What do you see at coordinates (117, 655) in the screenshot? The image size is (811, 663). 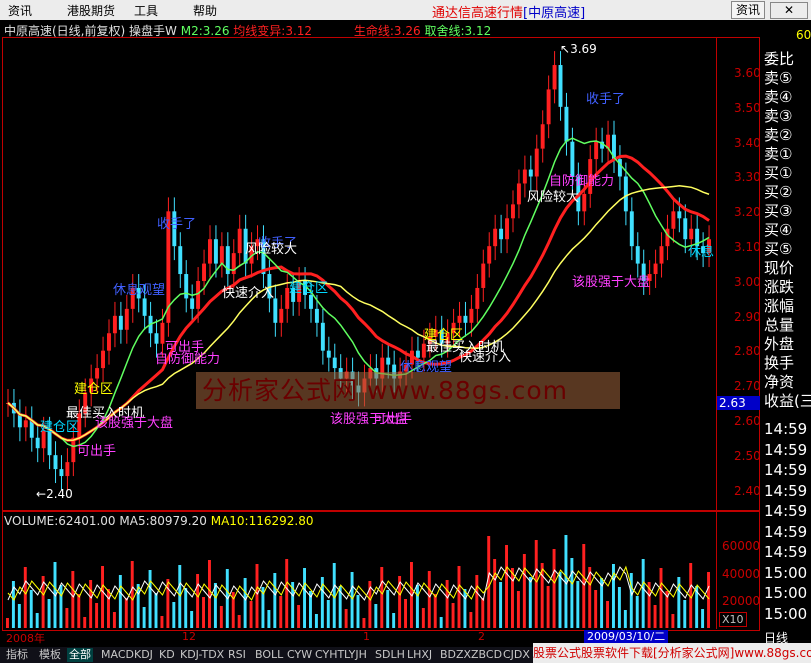 I see `indicator-tab: MACD` at bounding box center [117, 655].